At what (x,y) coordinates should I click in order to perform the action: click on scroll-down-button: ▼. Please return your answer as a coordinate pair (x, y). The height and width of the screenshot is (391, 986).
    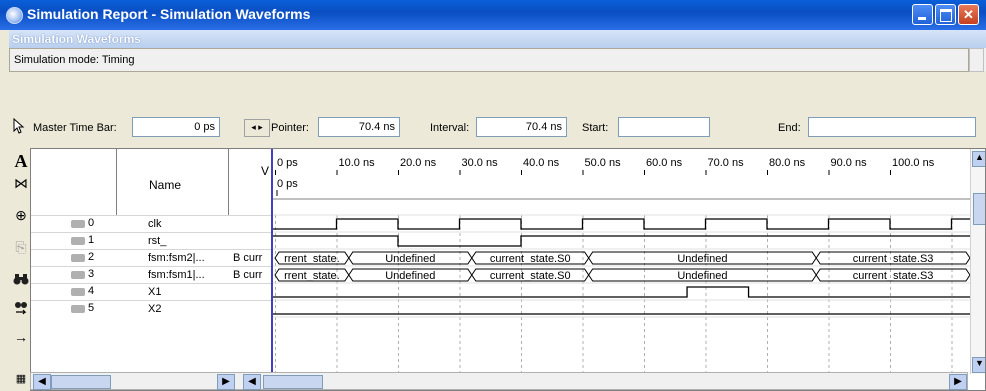
    Looking at the image, I should click on (978, 365).